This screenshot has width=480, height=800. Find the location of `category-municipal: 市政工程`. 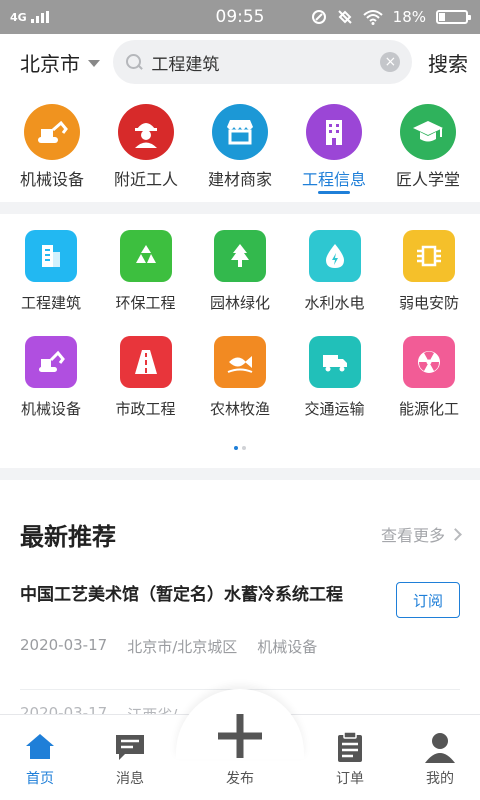

category-municipal: 市政工程 is located at coordinates (146, 389).